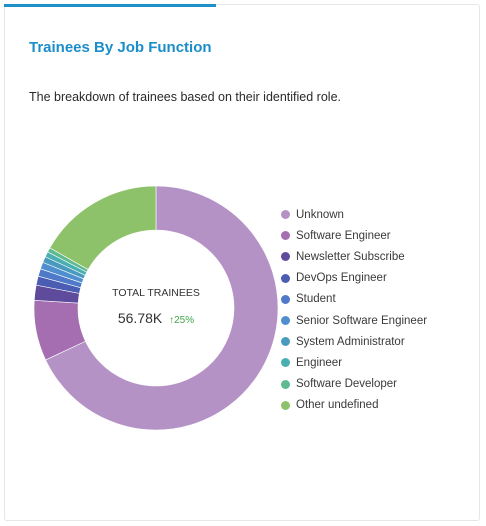 The width and height of the screenshot is (486, 526). I want to click on donut-slice-other-undefined, so click(103, 227).